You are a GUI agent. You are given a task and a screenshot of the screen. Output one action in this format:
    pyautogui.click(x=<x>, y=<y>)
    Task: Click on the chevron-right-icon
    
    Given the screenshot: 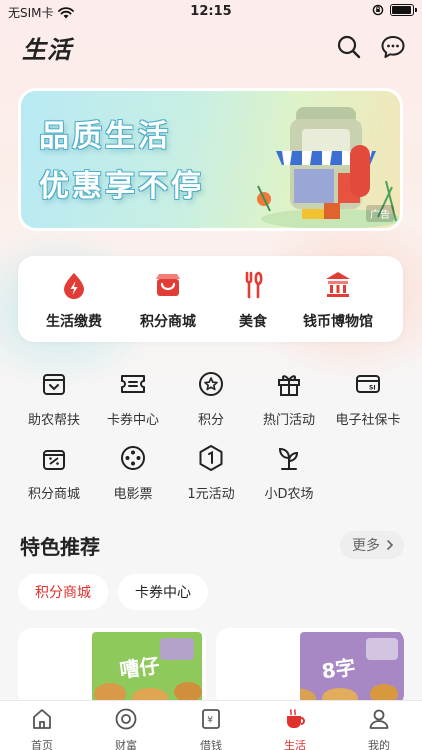 What is the action you would take?
    pyautogui.click(x=390, y=545)
    